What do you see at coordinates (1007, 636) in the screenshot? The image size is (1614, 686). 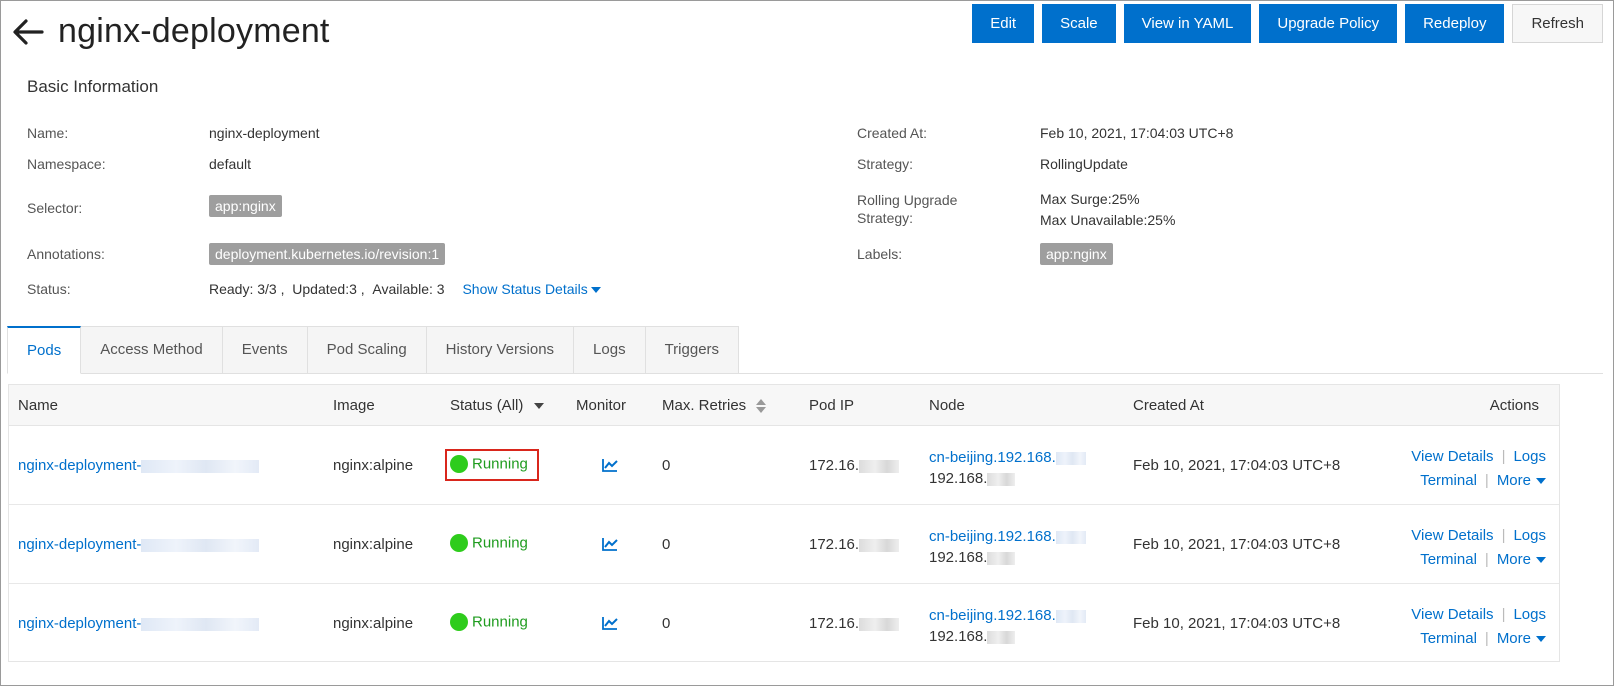 I see `node-ip: 192.168.` at bounding box center [1007, 636].